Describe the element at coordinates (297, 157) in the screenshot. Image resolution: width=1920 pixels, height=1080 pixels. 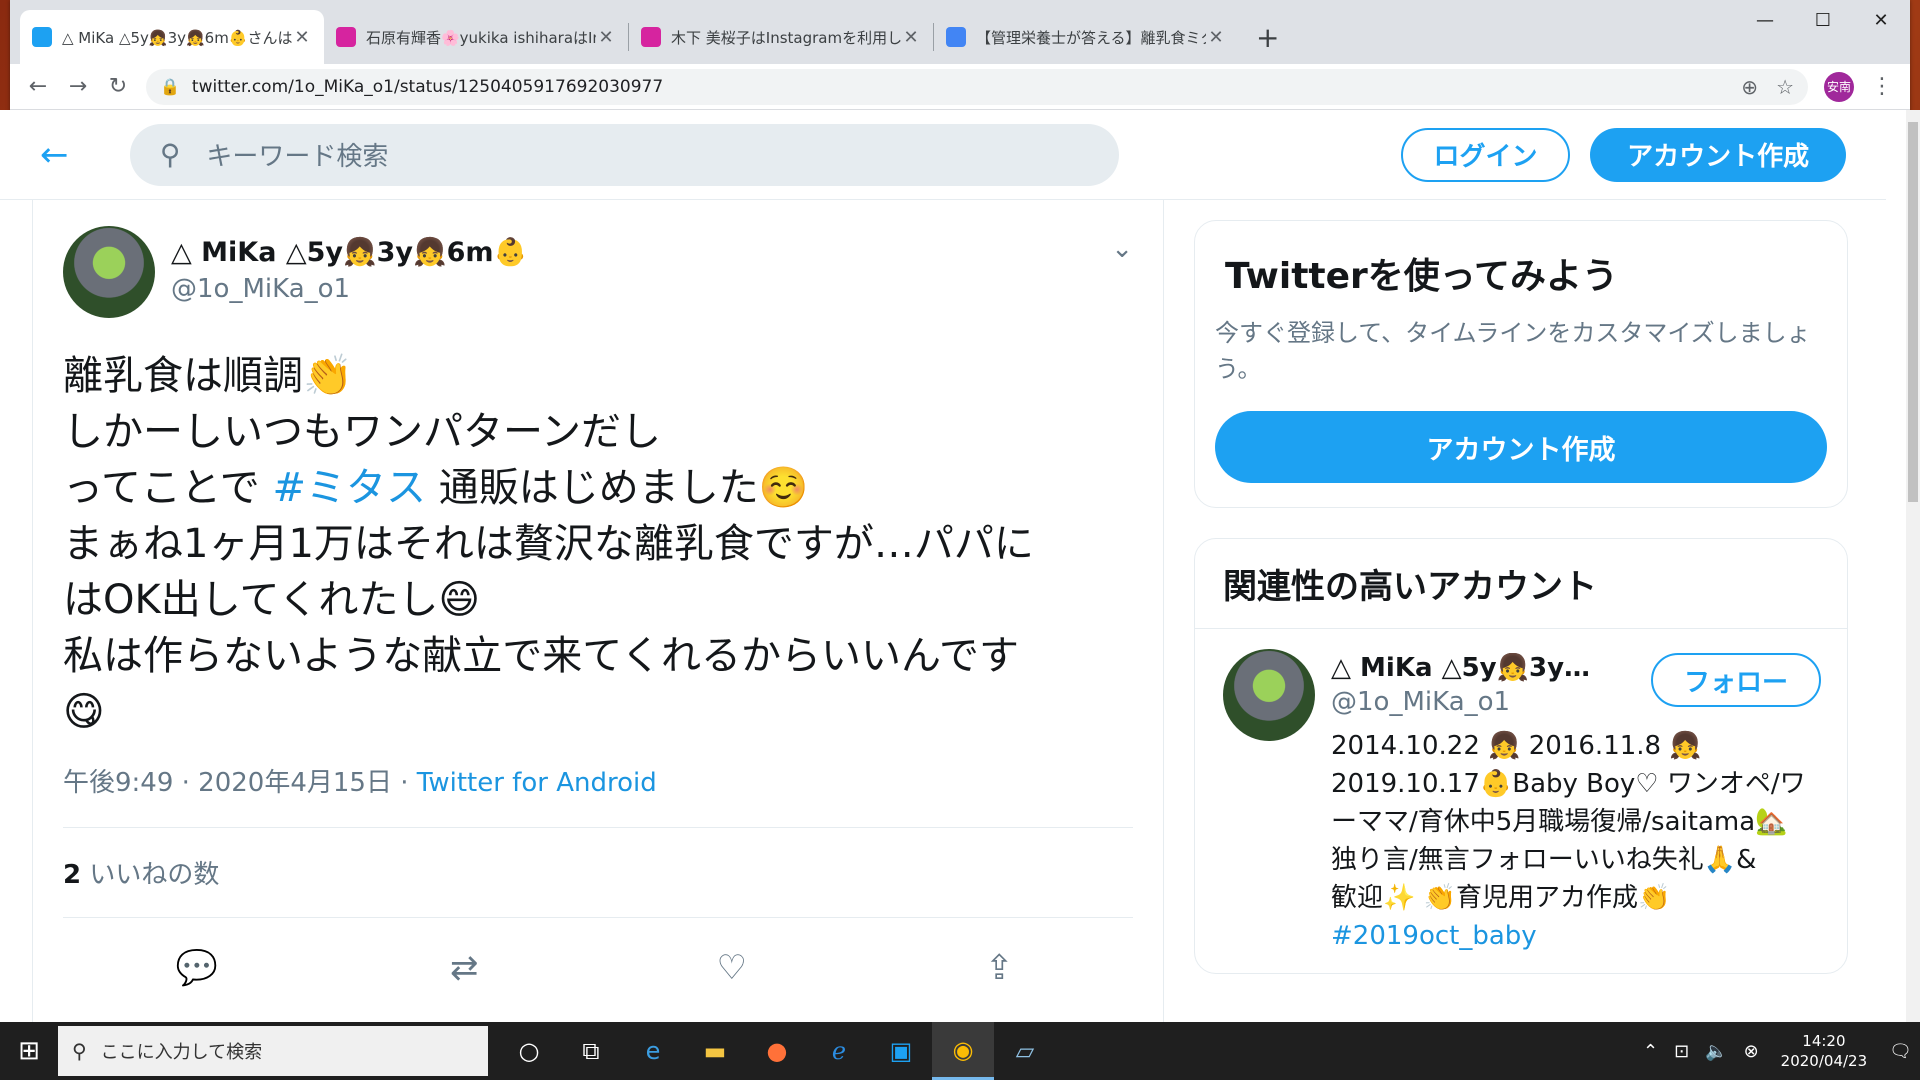
I see `search-placeholder: キーワード検索` at that location.